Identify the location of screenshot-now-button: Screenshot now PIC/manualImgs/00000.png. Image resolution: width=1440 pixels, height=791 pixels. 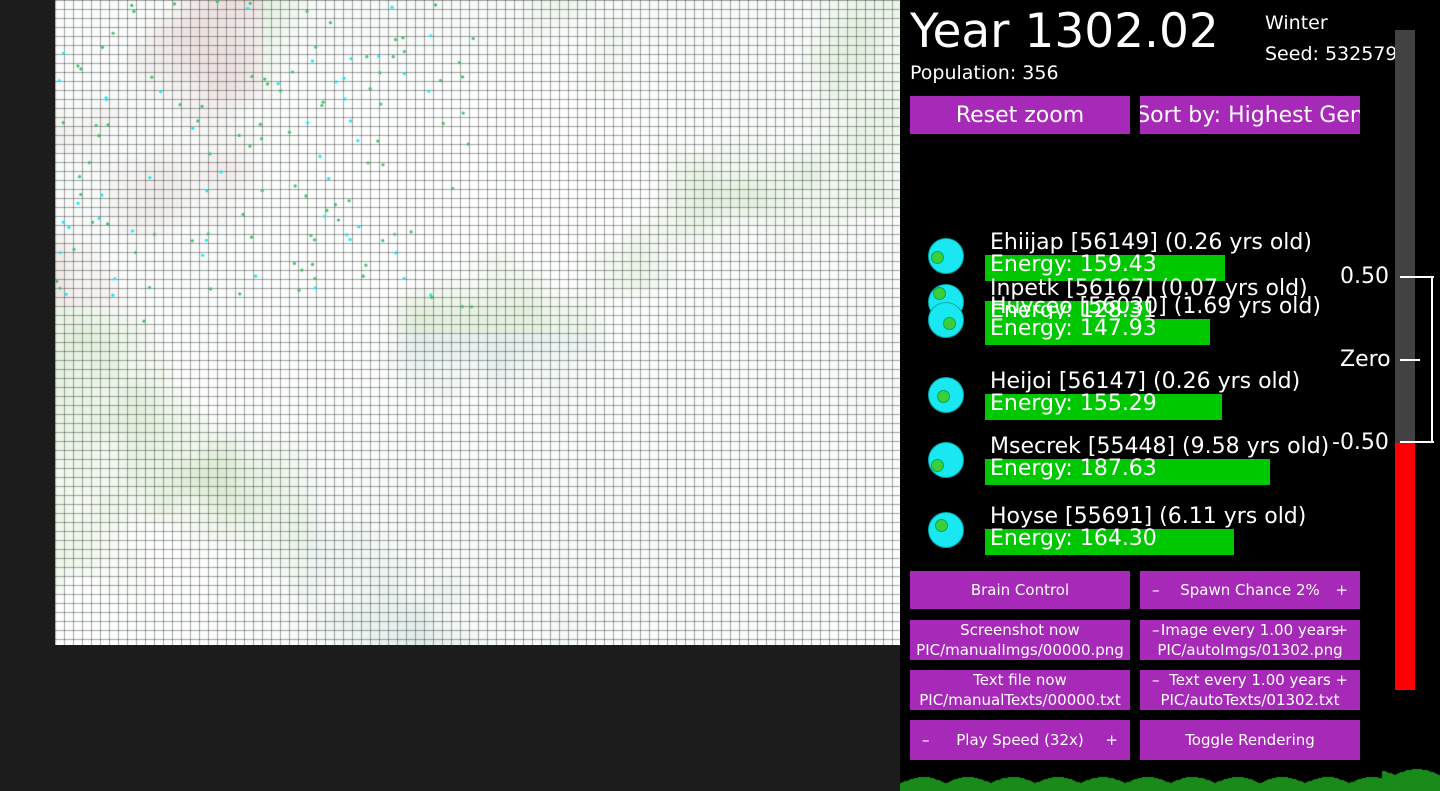
(1020, 640).